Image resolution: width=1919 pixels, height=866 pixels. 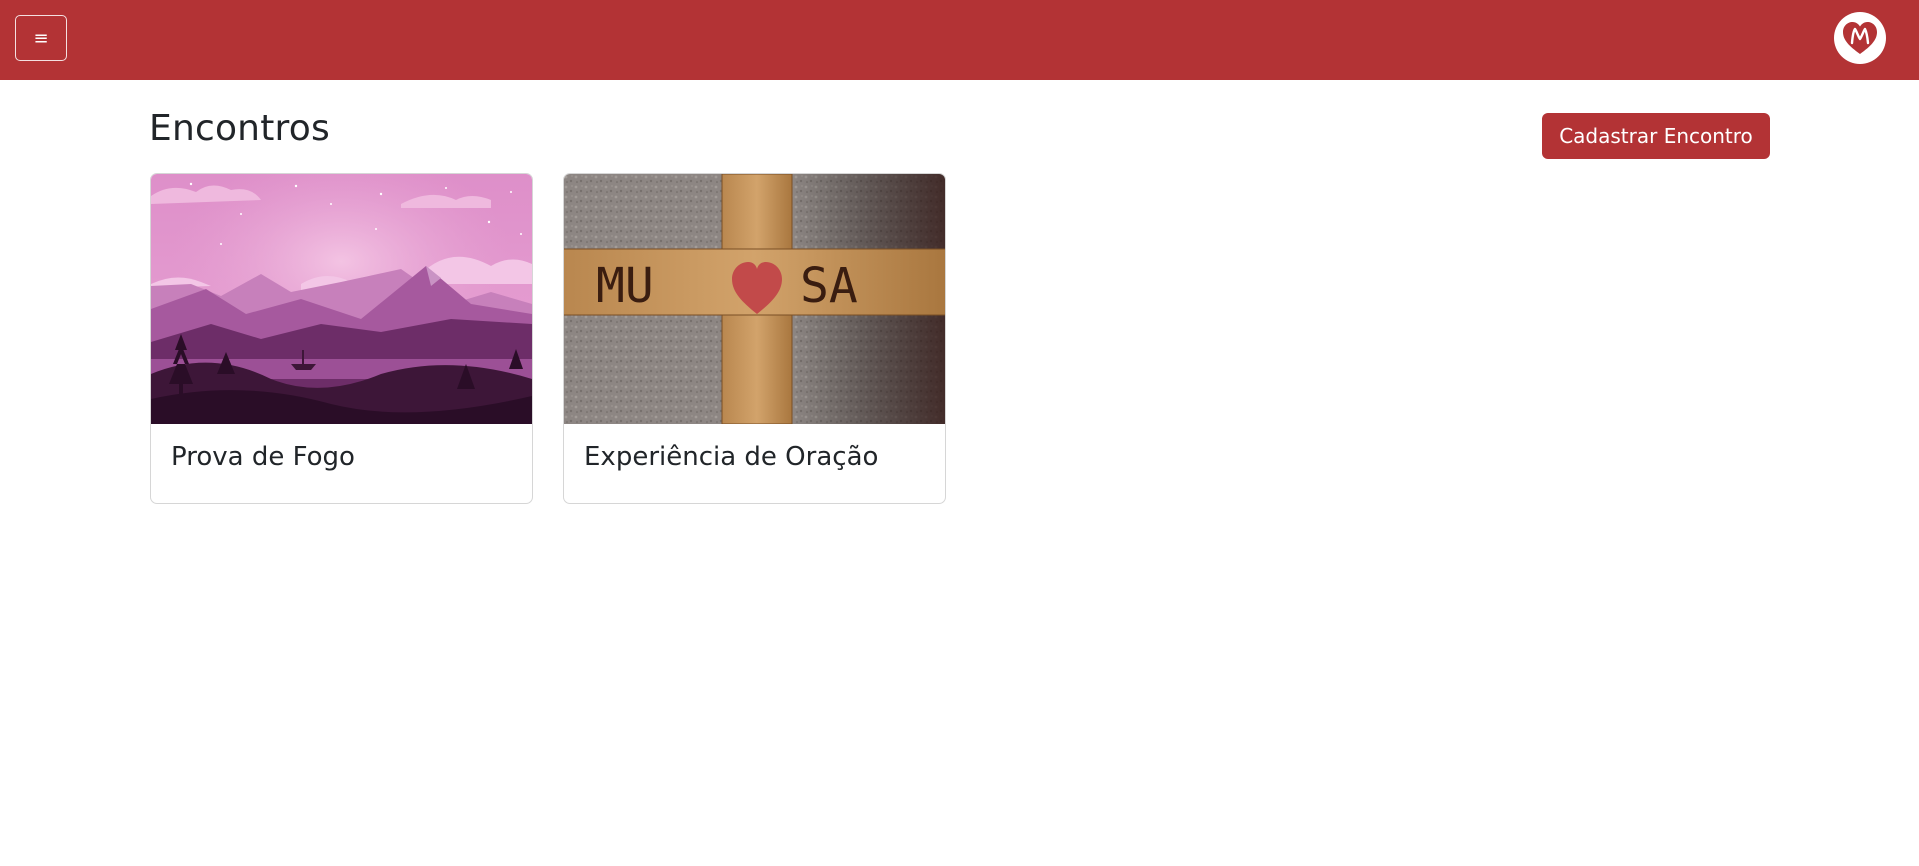 I want to click on encontro-card: MU SA Experiência de Oração, so click(x=754, y=338).